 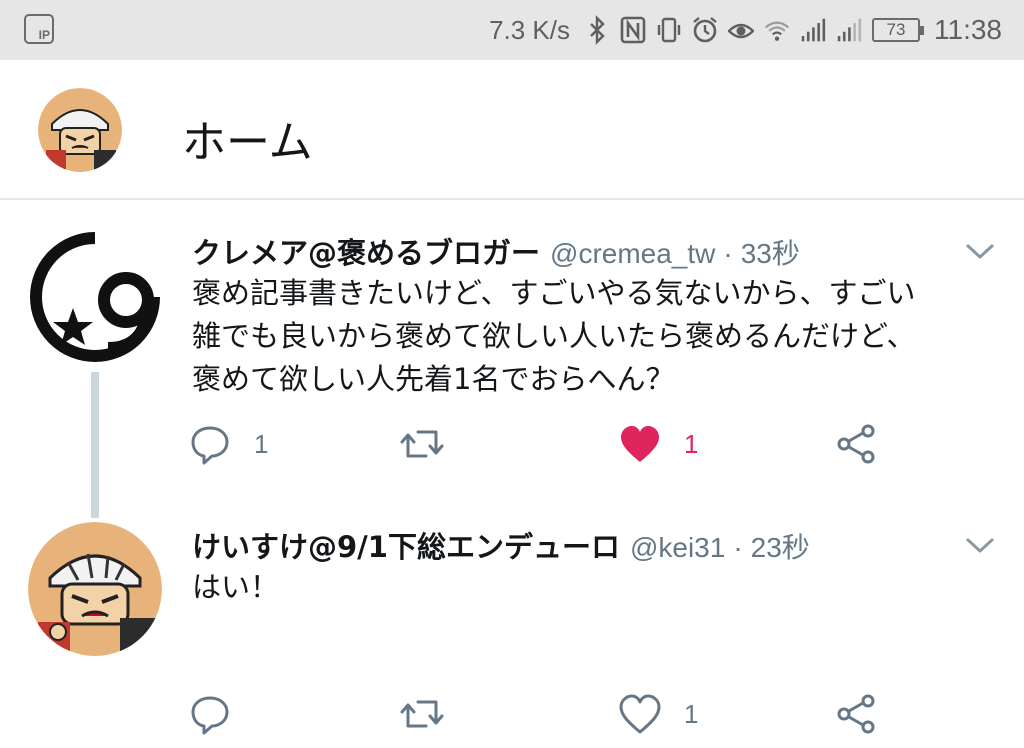 I want to click on status-left: IP, so click(x=39, y=29).